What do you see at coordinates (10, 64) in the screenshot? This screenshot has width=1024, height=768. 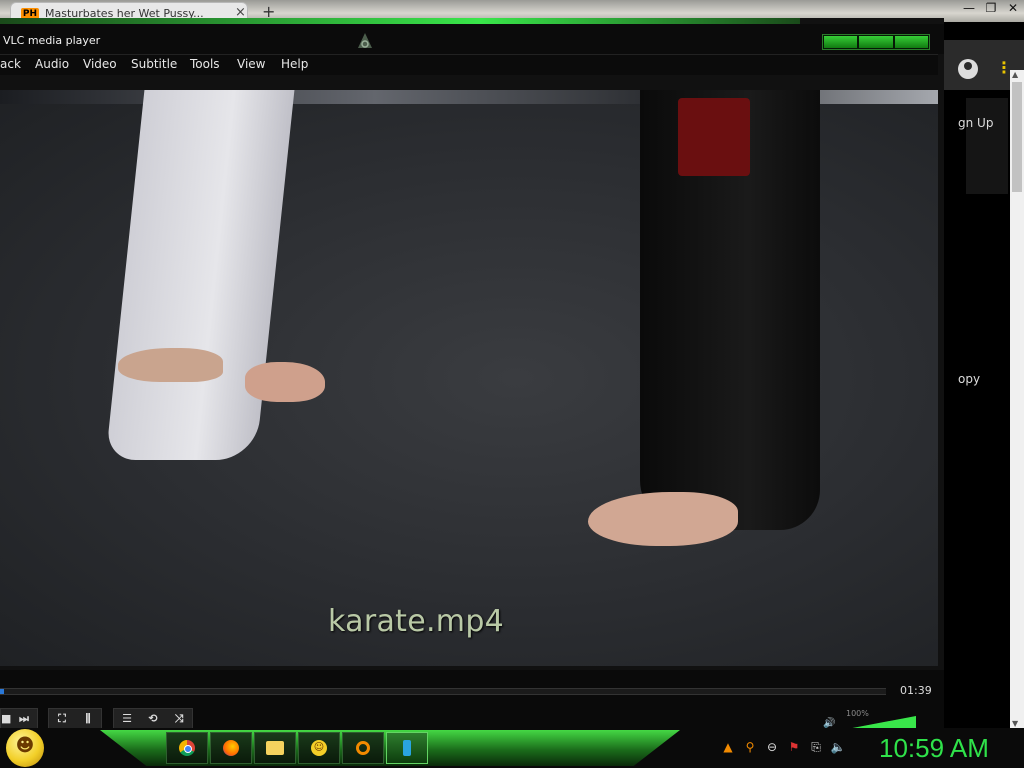 I see `menu-playback: ack` at bounding box center [10, 64].